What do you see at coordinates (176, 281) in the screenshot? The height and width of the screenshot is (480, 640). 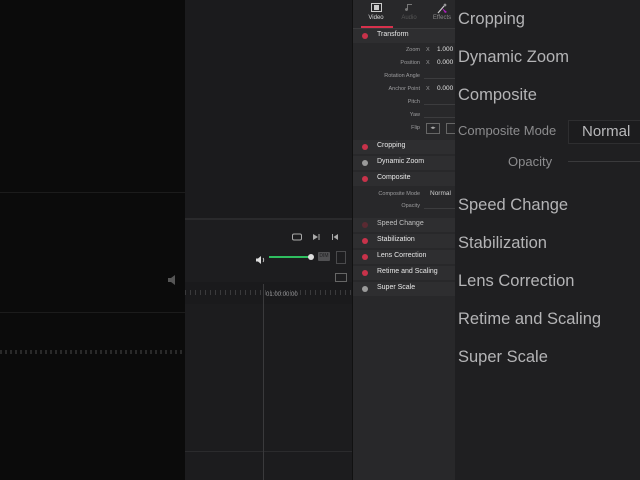 I see `speaker-icon` at bounding box center [176, 281].